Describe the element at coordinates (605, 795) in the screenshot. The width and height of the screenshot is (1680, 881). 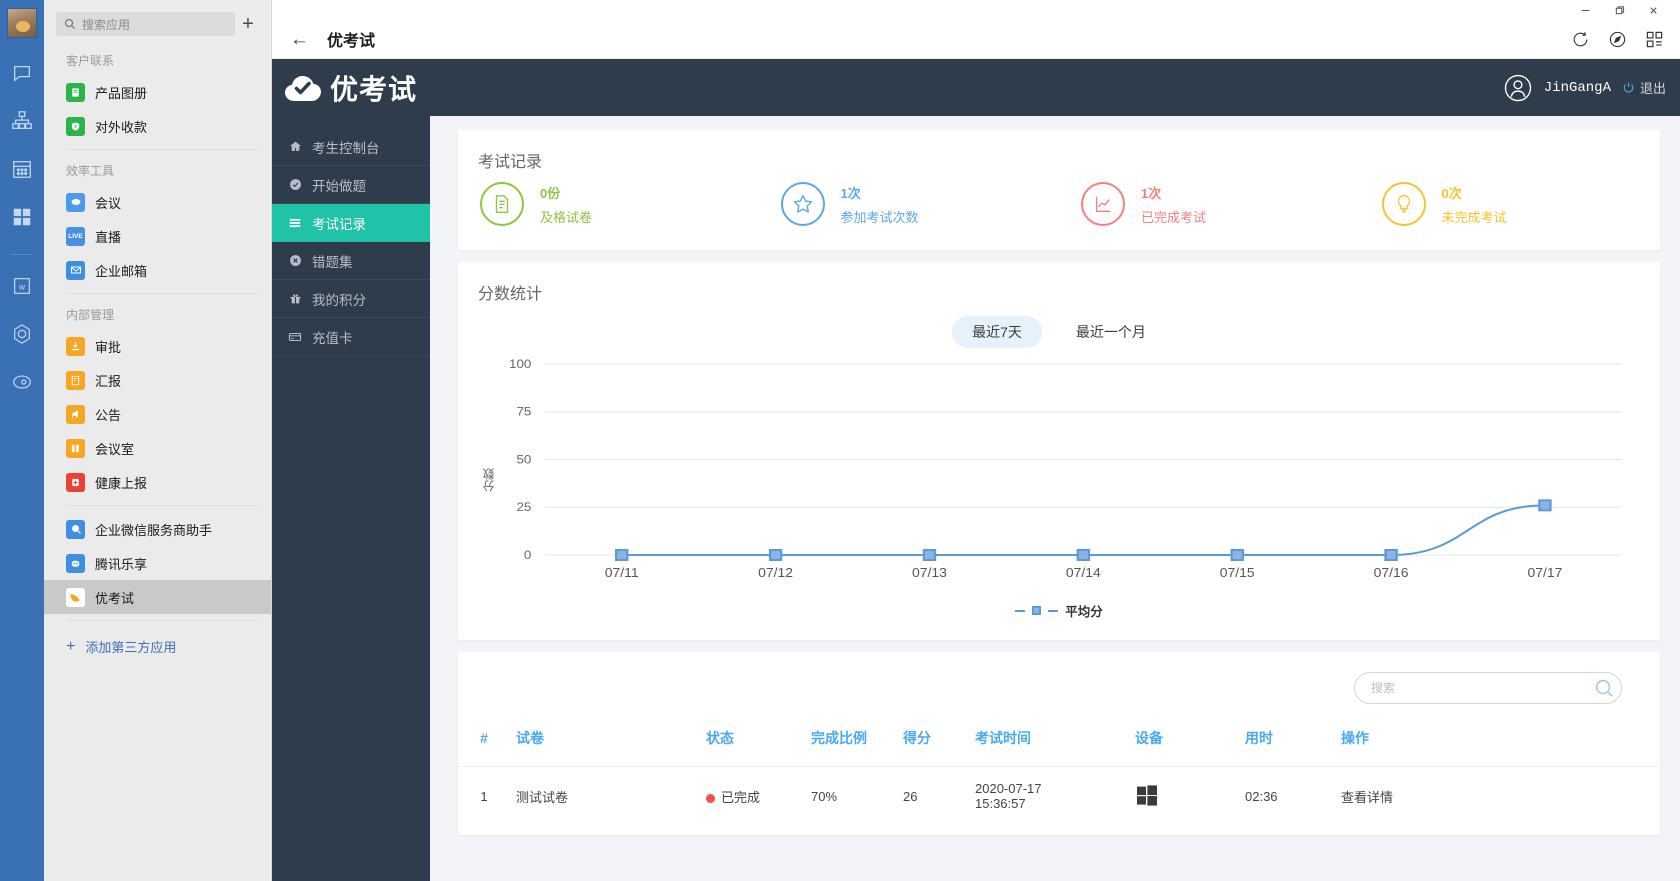
I see `cell-paper: 测试试卷` at that location.